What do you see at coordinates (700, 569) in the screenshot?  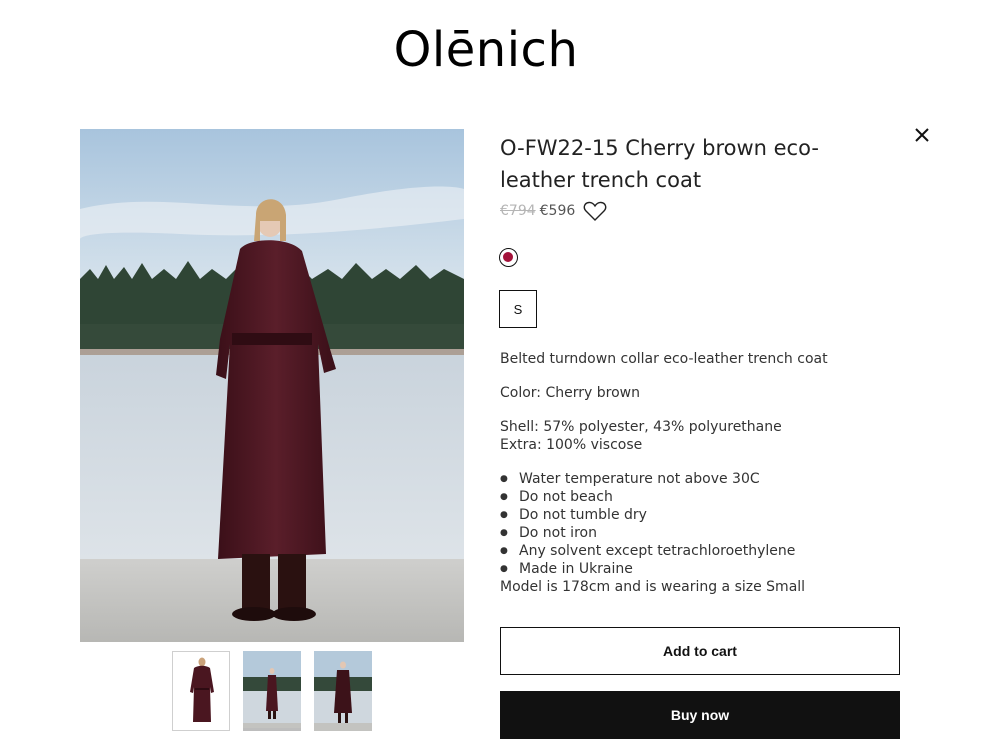 I see `care-item: Made in Ukraine` at bounding box center [700, 569].